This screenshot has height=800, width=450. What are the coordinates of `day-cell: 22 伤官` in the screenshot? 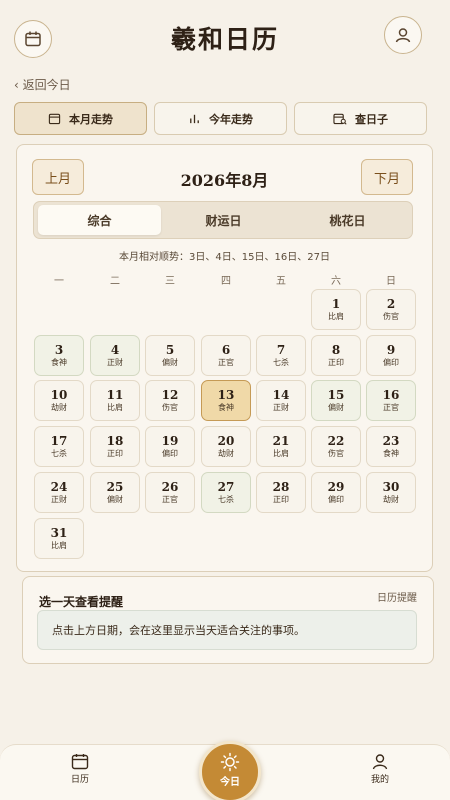 It's located at (336, 446).